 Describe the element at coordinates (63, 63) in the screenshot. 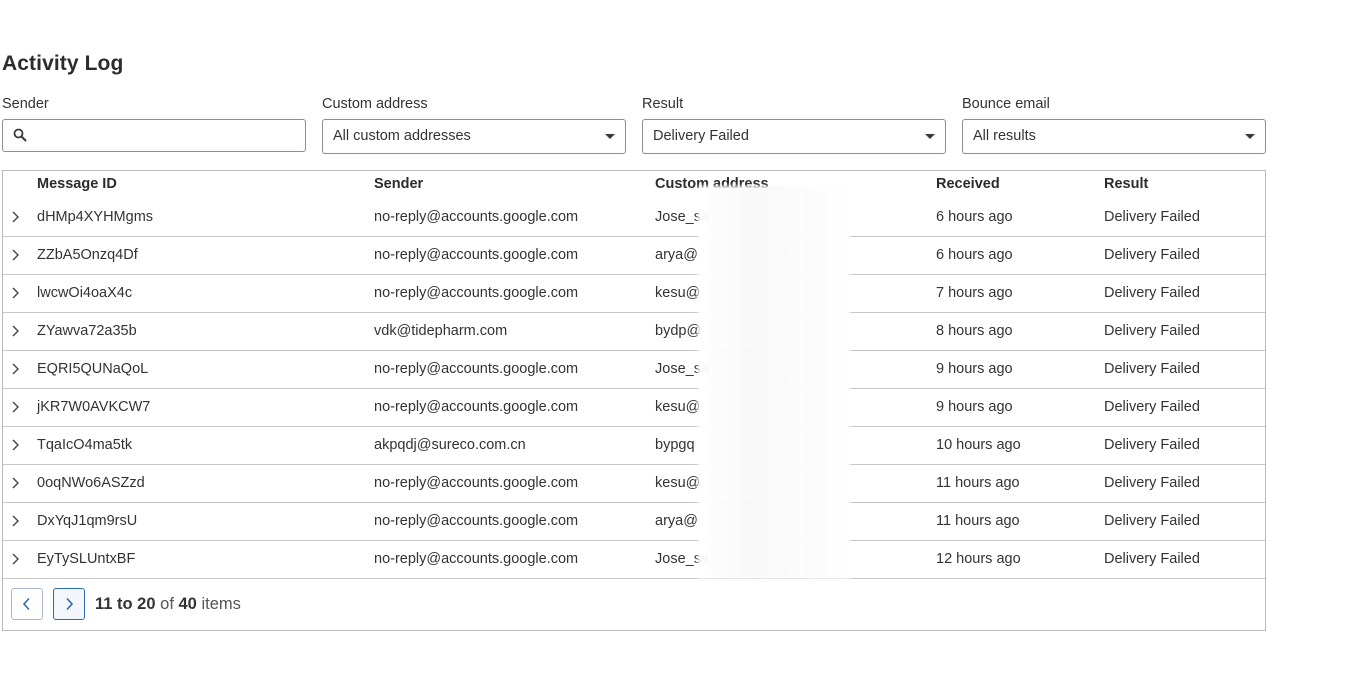

I see `page-title: Activity Log` at that location.